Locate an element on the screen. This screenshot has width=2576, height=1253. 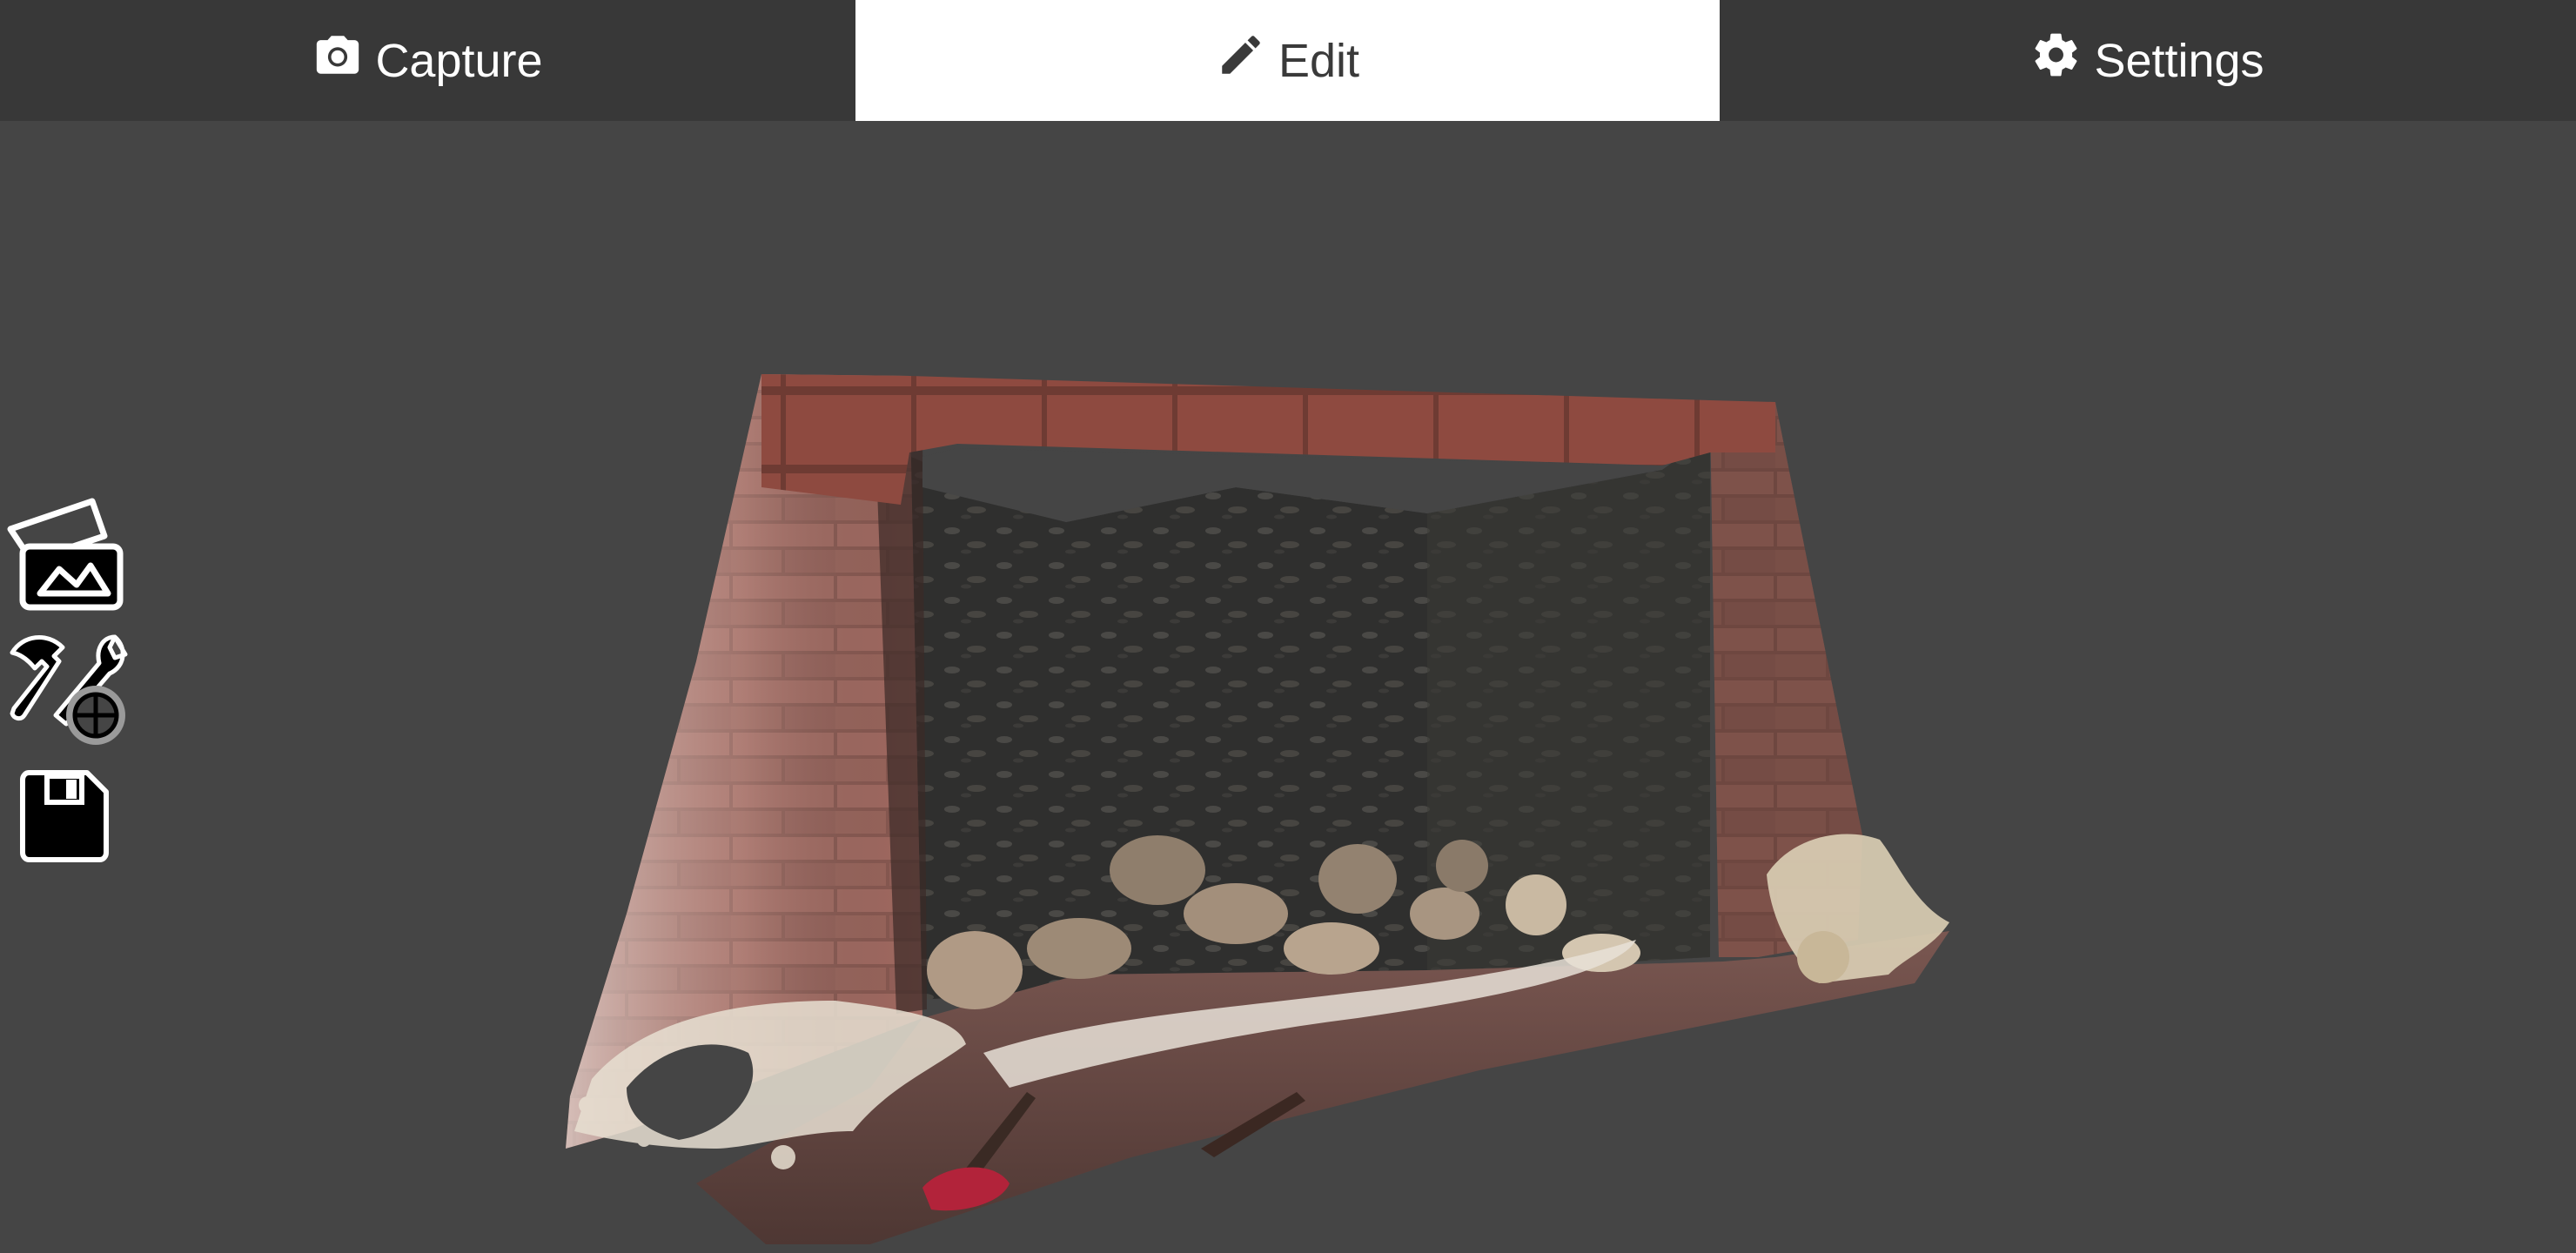
tab-capture: Capture is located at coordinates (428, 61).